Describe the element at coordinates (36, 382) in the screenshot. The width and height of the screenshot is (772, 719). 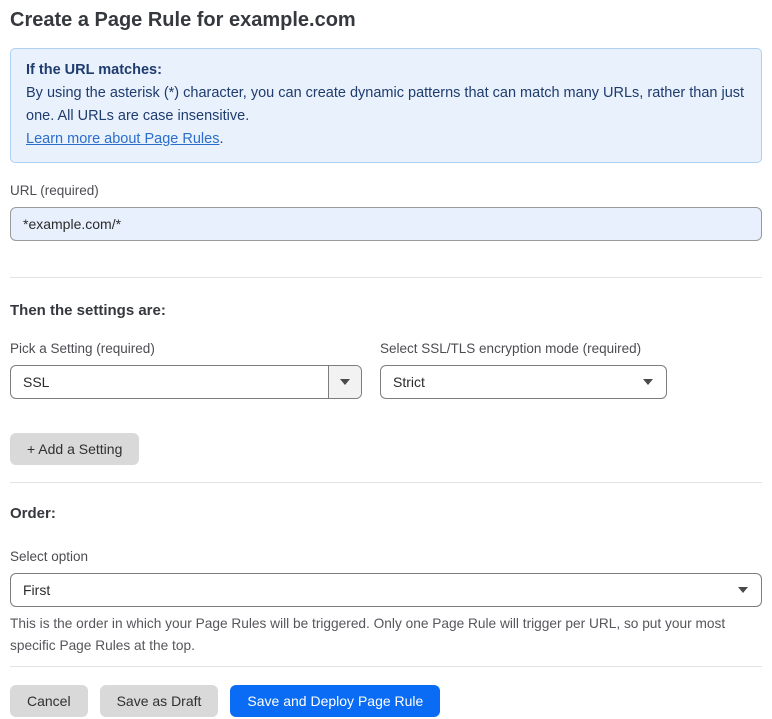
I see `setting-picker-value: SSL` at that location.